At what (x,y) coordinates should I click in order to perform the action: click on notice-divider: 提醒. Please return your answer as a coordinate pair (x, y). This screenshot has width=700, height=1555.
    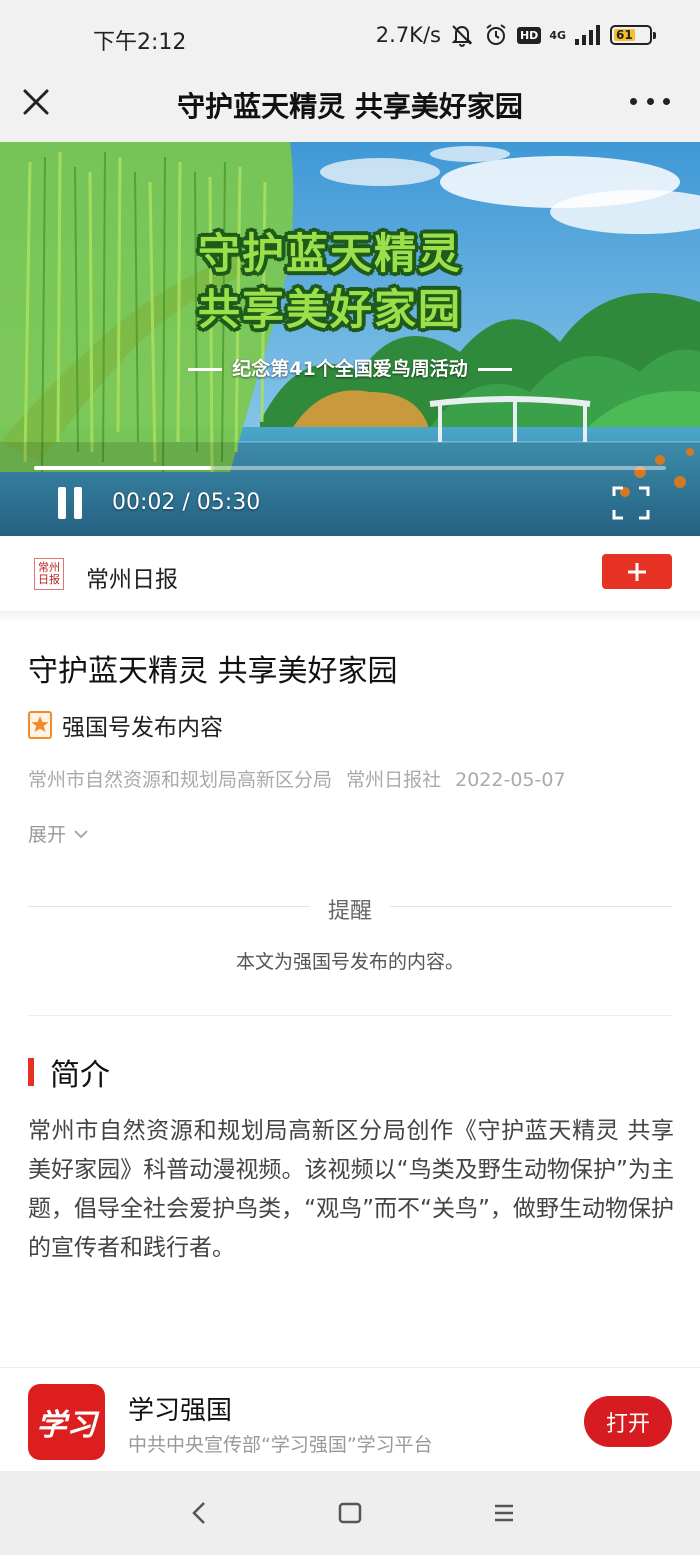
    Looking at the image, I should click on (350, 908).